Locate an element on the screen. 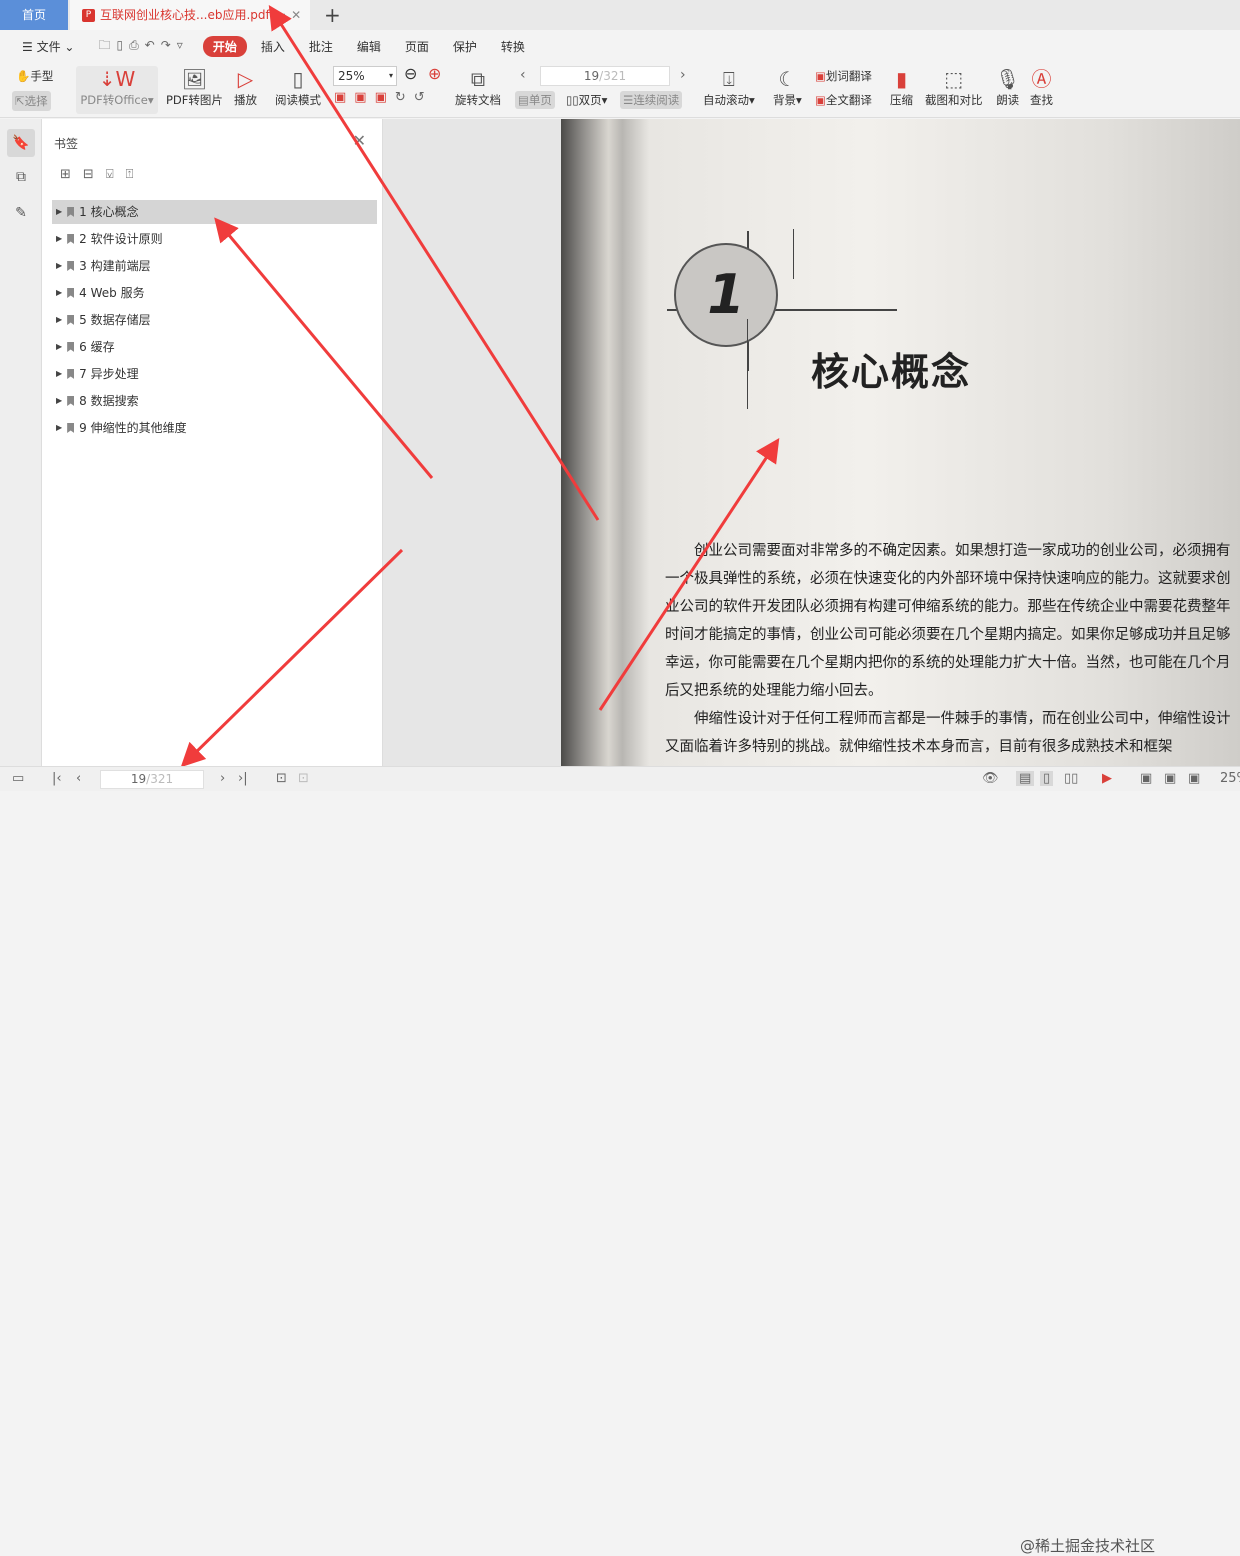 This screenshot has width=1240, height=1556. select-tool: ⇱选择 is located at coordinates (31, 101).